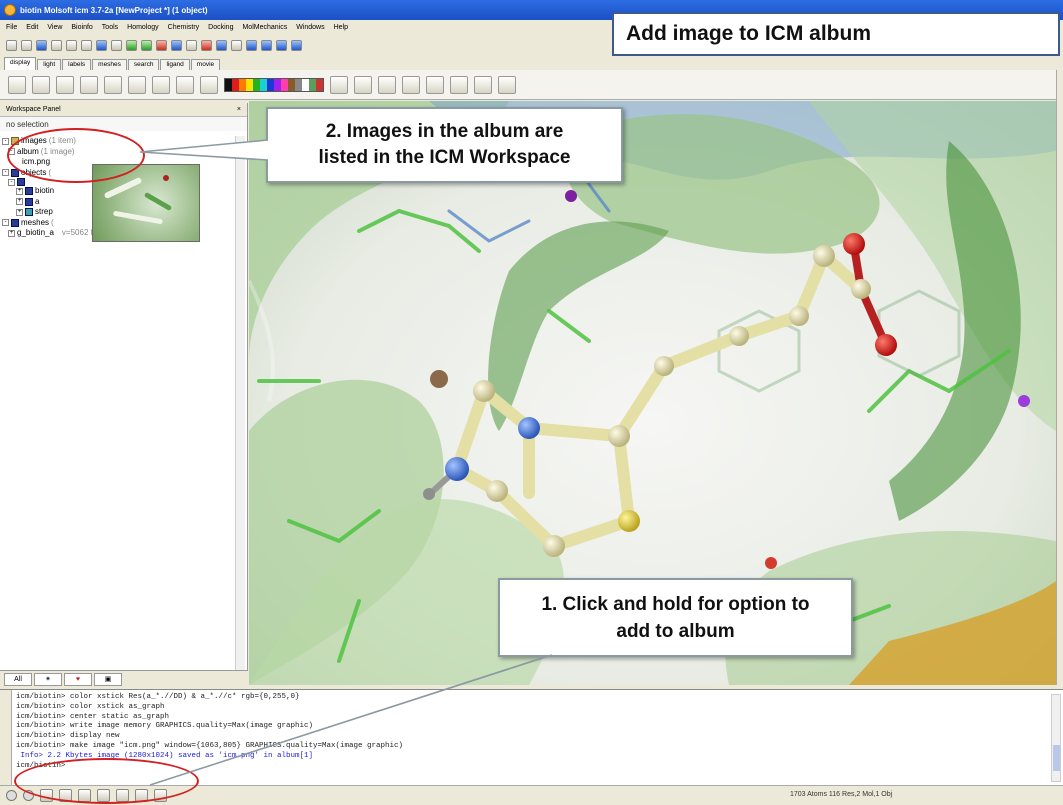 Image resolution: width=1063 pixels, height=805 pixels. What do you see at coordinates (123, 110) in the screenshot?
I see `workspace-header: Workspace Panel ×` at bounding box center [123, 110].